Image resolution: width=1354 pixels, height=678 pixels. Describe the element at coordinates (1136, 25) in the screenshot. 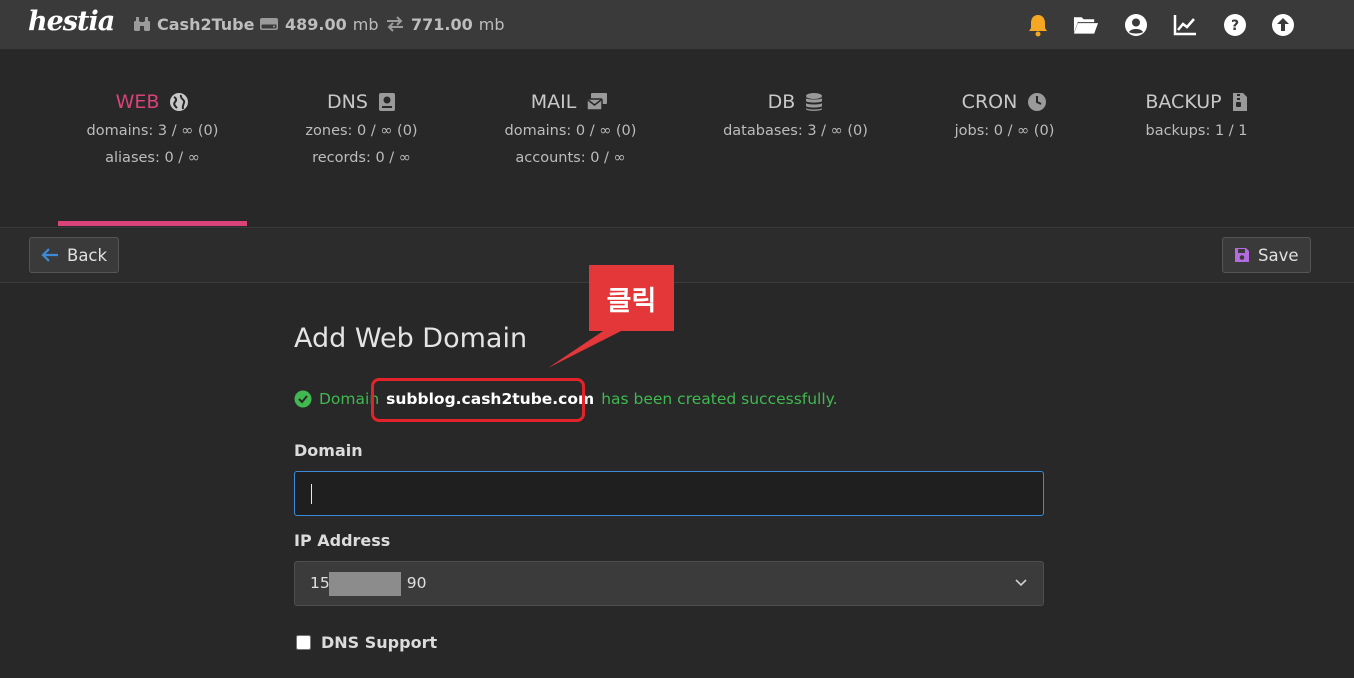

I see `user-icon` at that location.